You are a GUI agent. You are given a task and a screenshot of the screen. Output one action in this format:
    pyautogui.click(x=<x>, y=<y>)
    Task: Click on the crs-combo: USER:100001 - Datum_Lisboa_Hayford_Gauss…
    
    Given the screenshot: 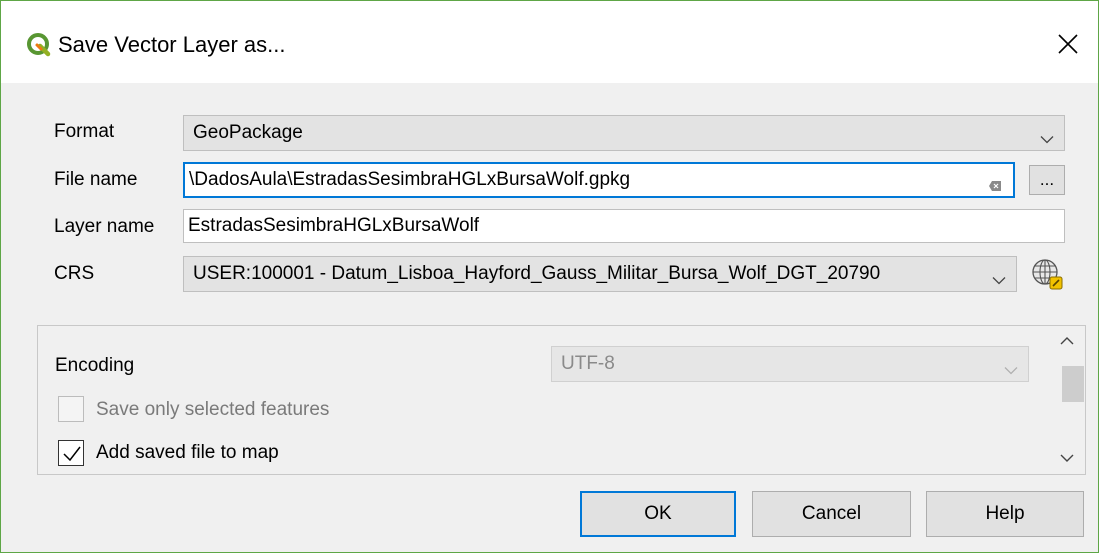 What is the action you would take?
    pyautogui.click(x=600, y=274)
    